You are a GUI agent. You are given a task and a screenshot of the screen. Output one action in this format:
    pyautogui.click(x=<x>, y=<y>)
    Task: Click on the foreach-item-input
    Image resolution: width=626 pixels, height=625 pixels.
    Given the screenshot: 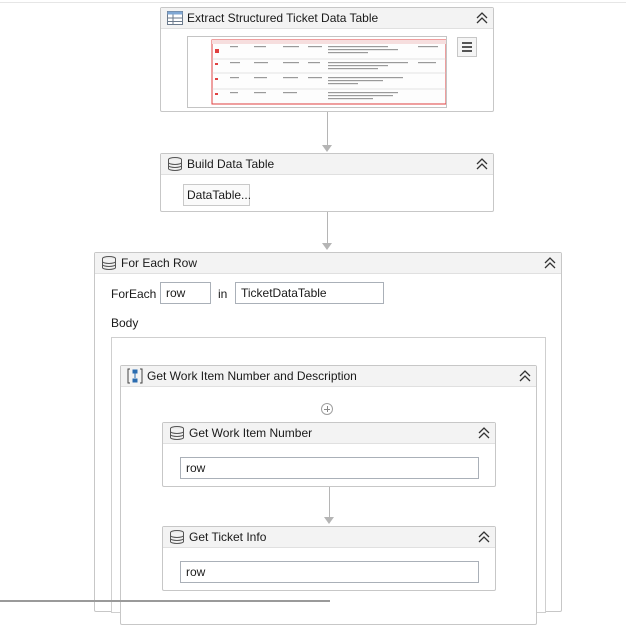 What is the action you would take?
    pyautogui.click(x=185, y=293)
    